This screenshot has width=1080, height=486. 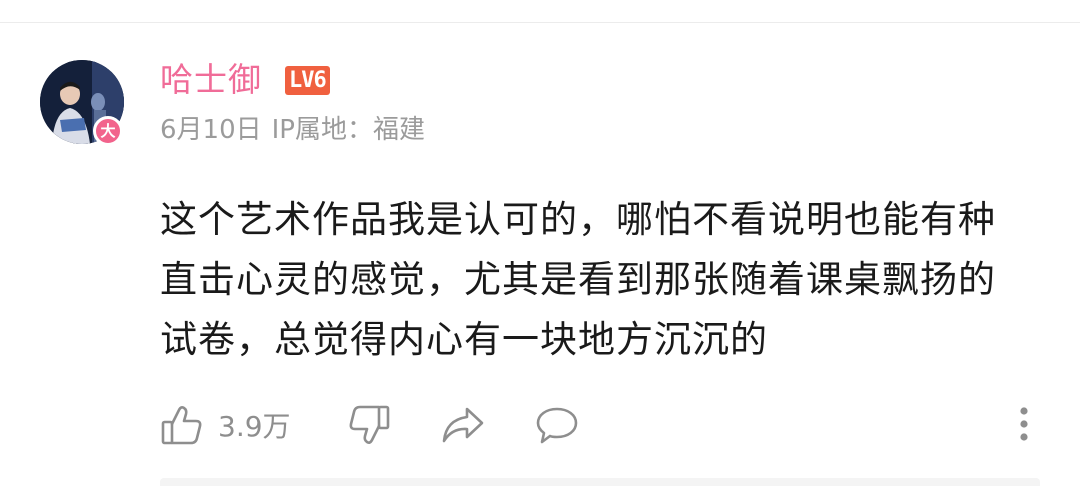 I want to click on share-icon, so click(x=463, y=425).